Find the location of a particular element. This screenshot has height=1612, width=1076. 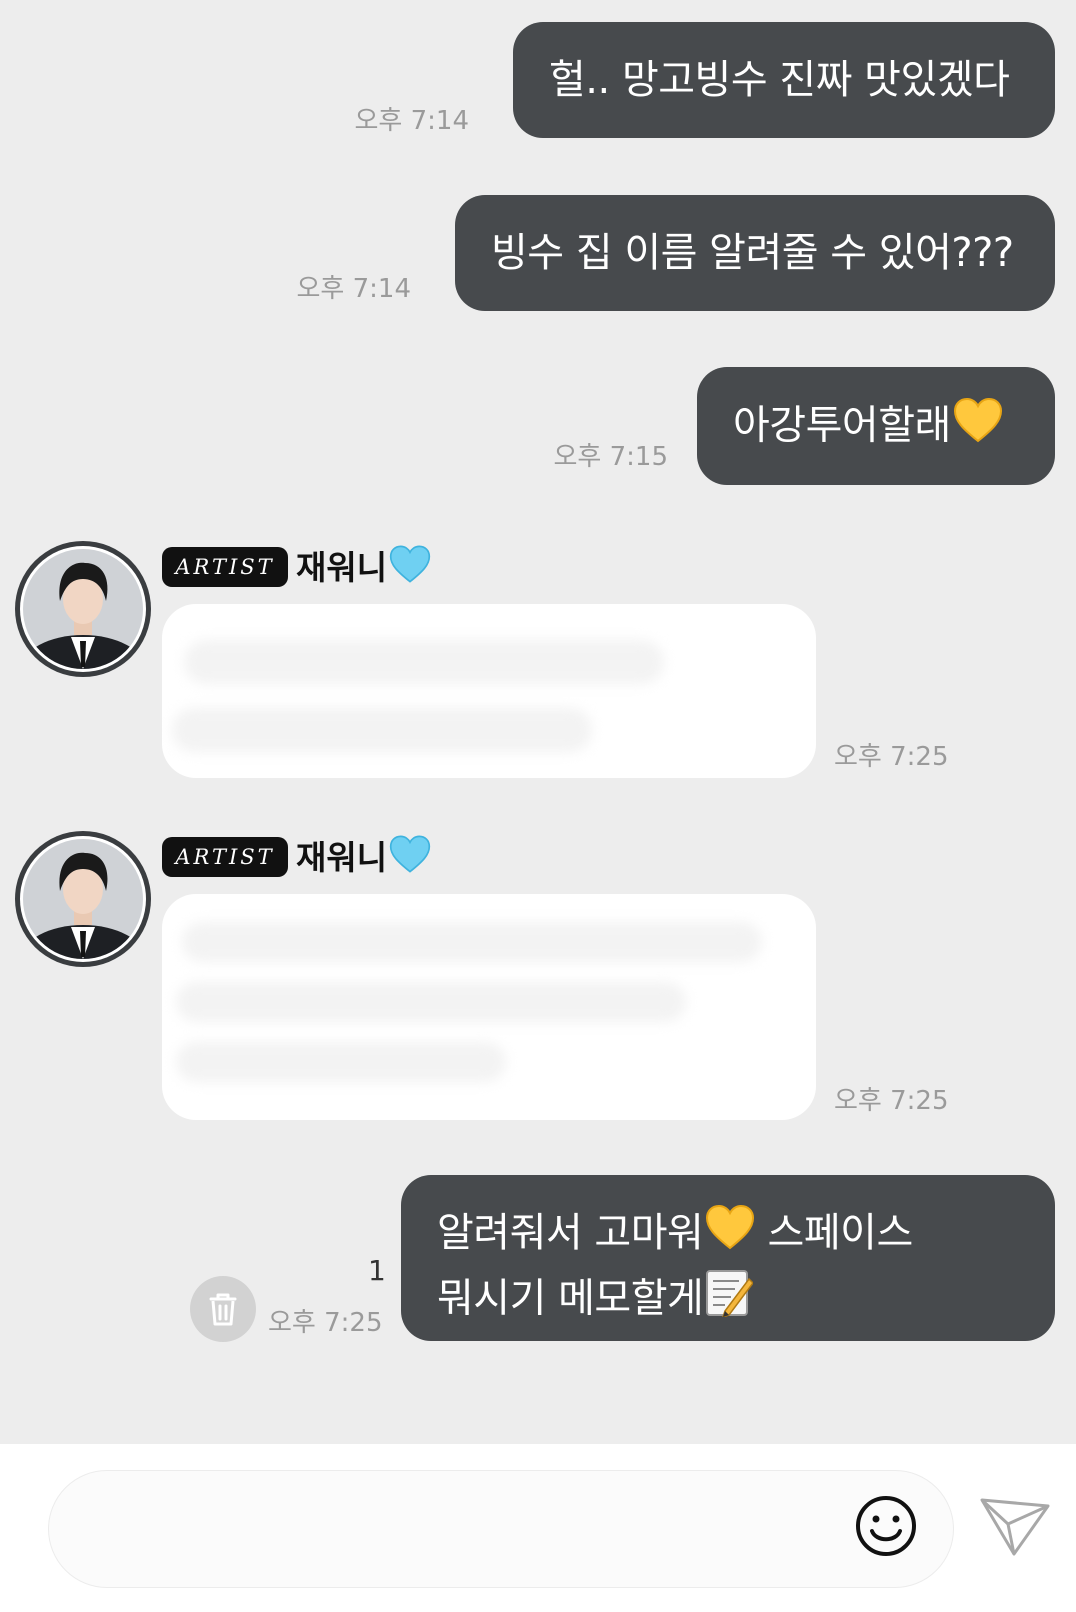

message-text: 아강투어할래 is located at coordinates (842, 425).